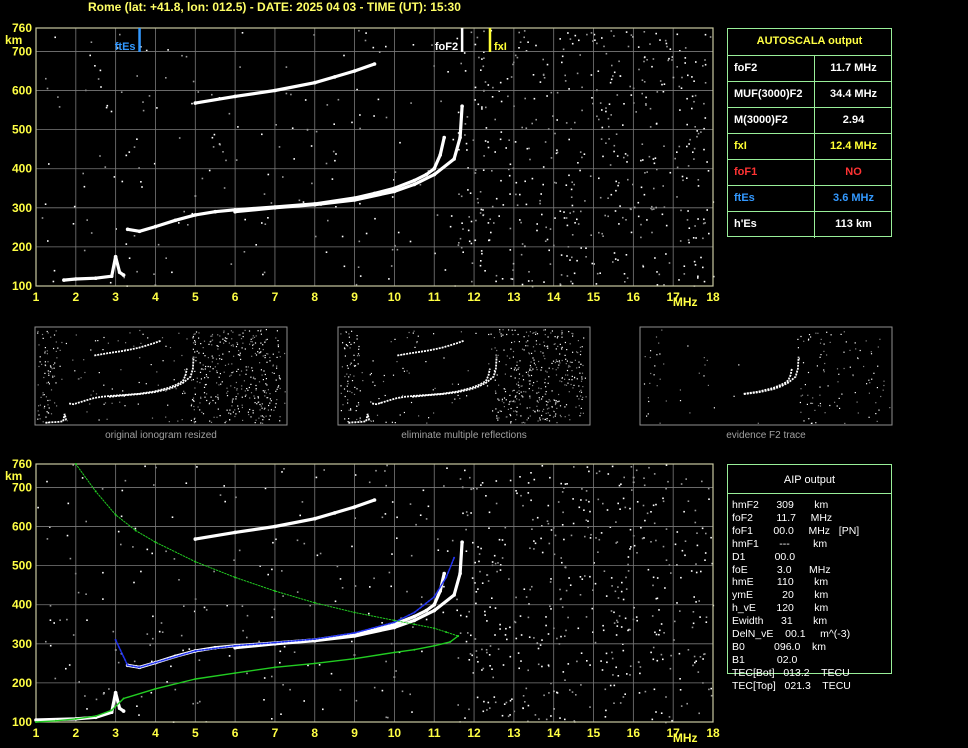 Image resolution: width=968 pixels, height=748 pixels. I want to click on x-tick-label: 14, so click(554, 733).